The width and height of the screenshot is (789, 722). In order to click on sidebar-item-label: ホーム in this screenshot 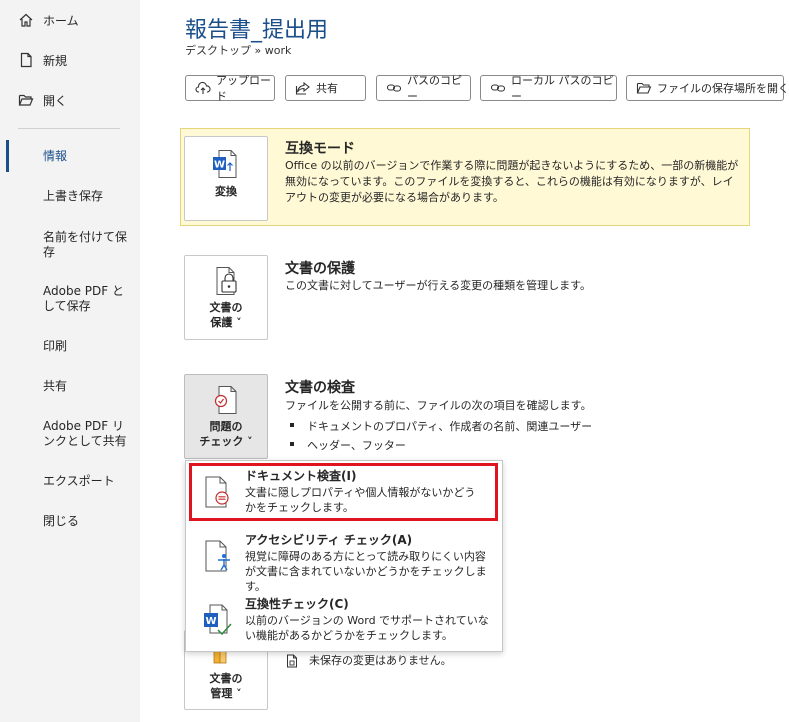, I will do `click(61, 20)`.